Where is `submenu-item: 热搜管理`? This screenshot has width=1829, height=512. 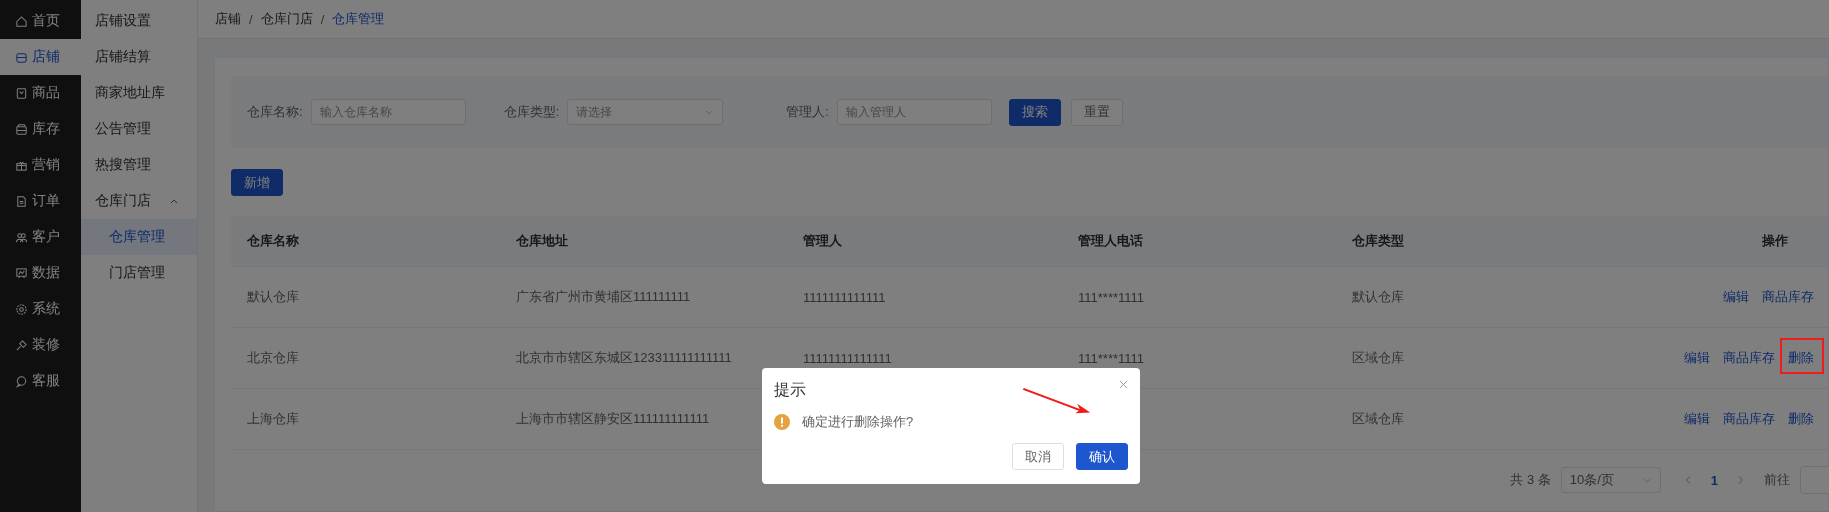
submenu-item: 热搜管理 is located at coordinates (139, 165).